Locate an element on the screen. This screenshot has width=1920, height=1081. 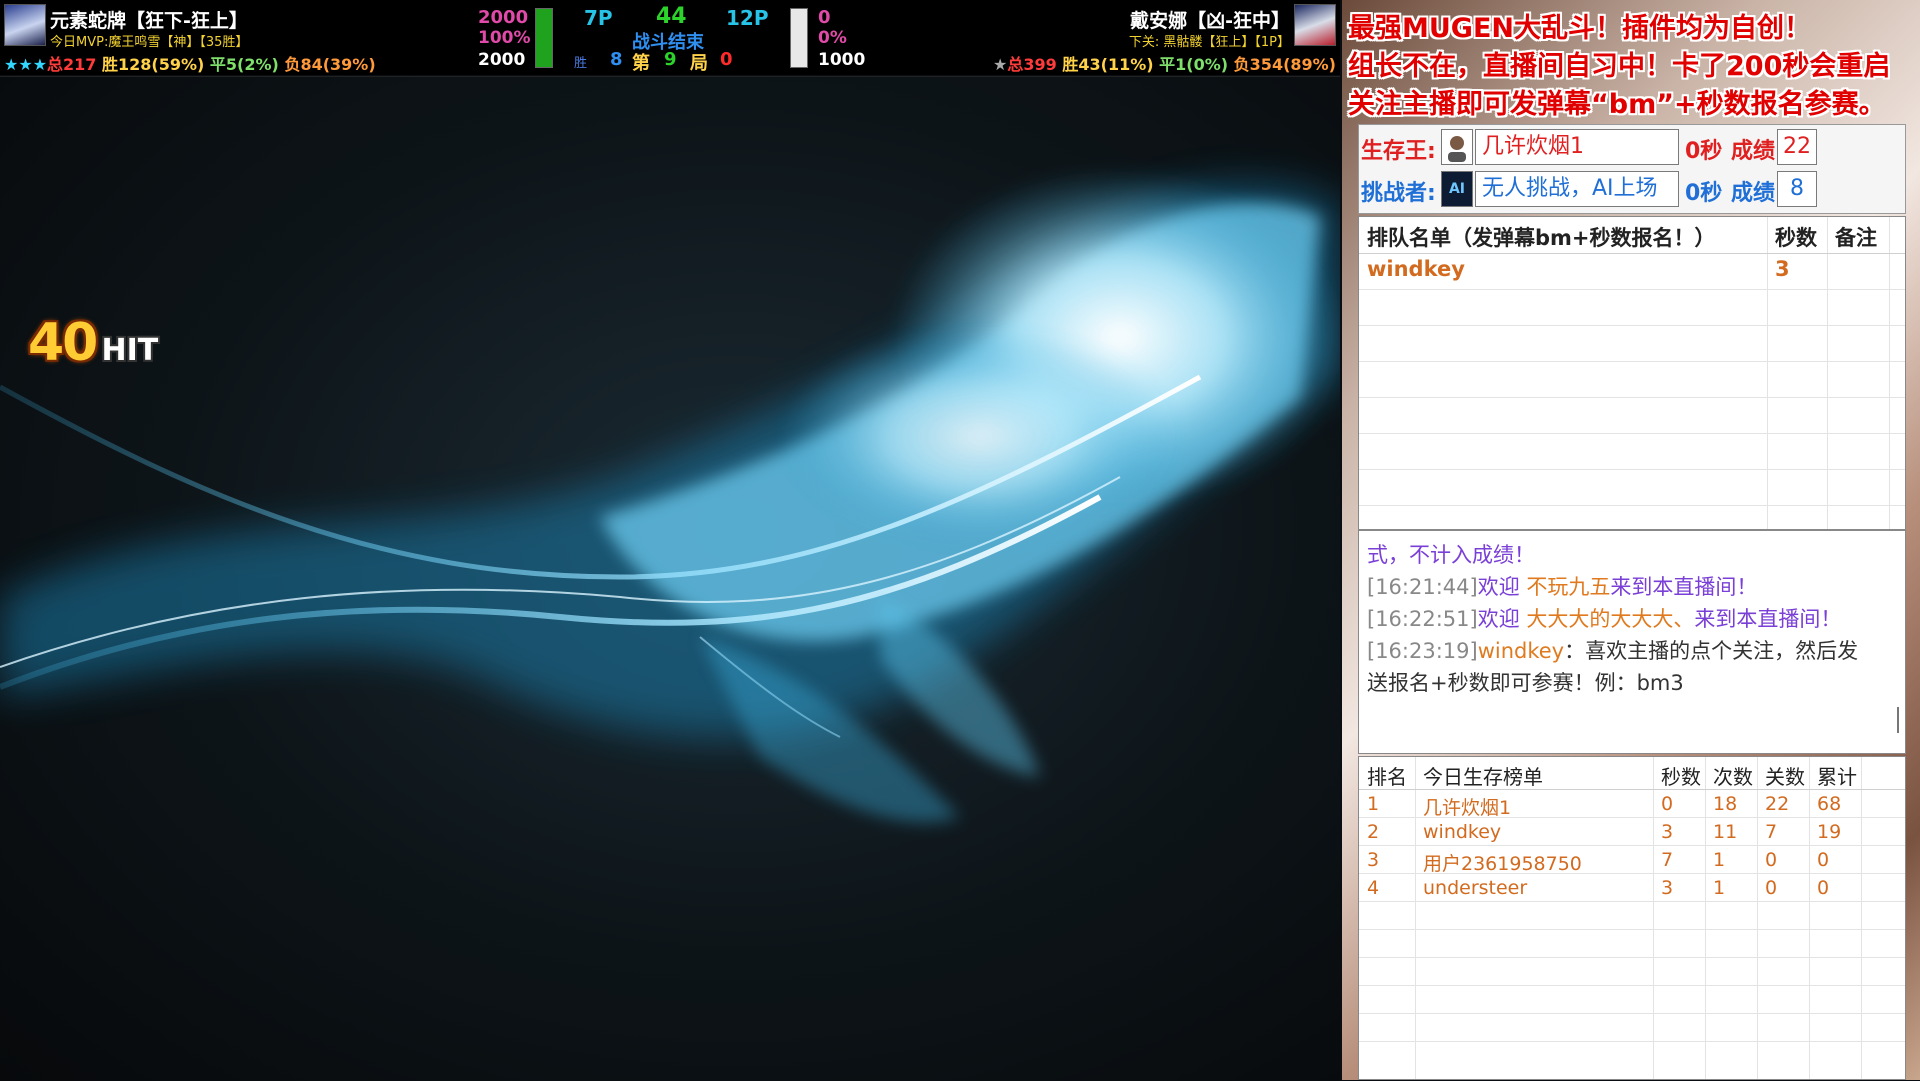
chat-message-part: [16:21:44] is located at coordinates (1422, 587).